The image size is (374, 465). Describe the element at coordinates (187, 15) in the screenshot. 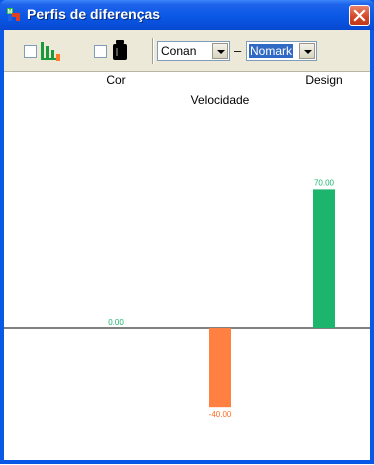

I see `title-bar: M Perfis de diferenças` at that location.